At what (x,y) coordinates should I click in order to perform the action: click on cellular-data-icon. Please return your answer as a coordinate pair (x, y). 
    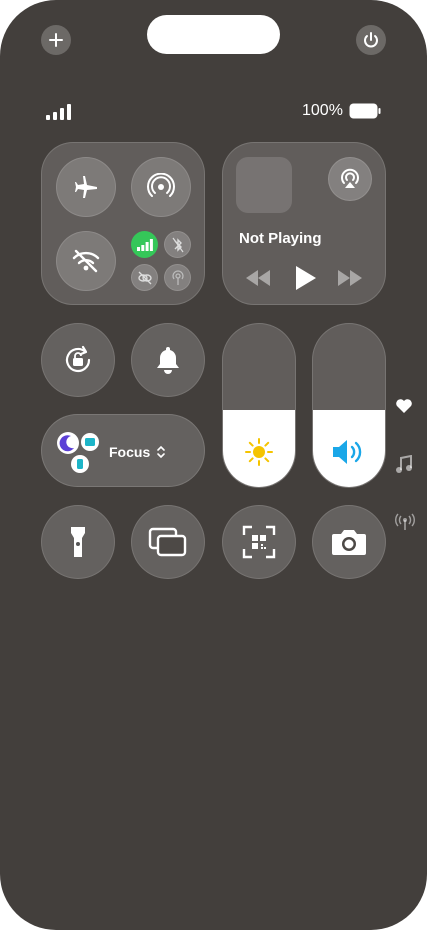
    Looking at the image, I should click on (144, 244).